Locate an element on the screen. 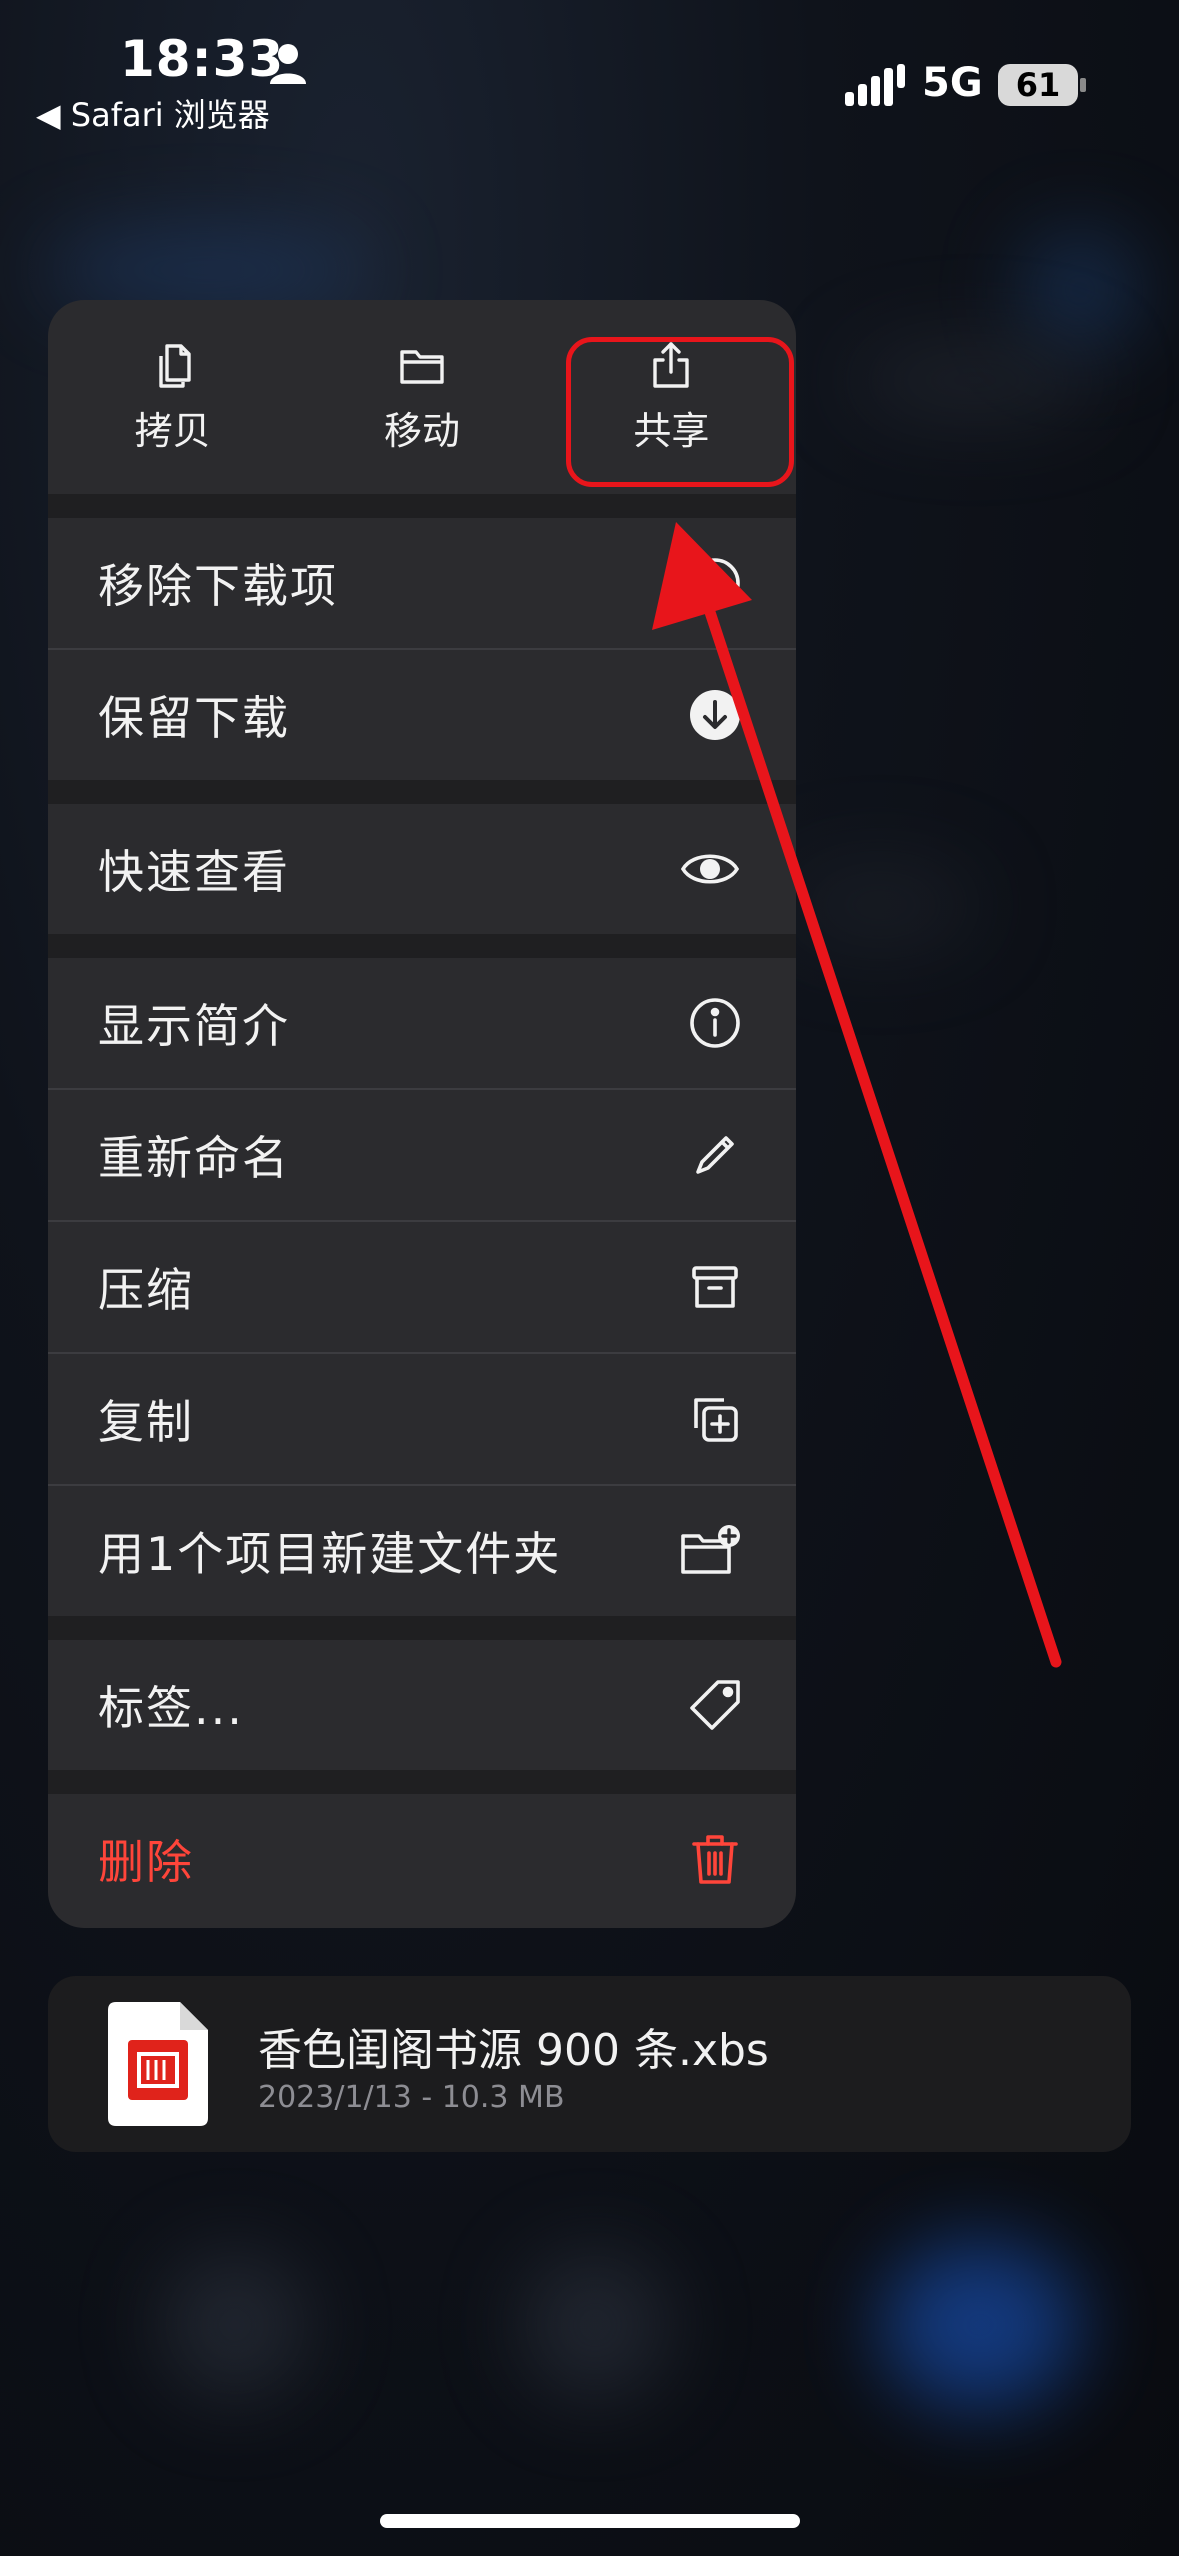 The width and height of the screenshot is (1179, 2556). home-indicator is located at coordinates (590, 2521).